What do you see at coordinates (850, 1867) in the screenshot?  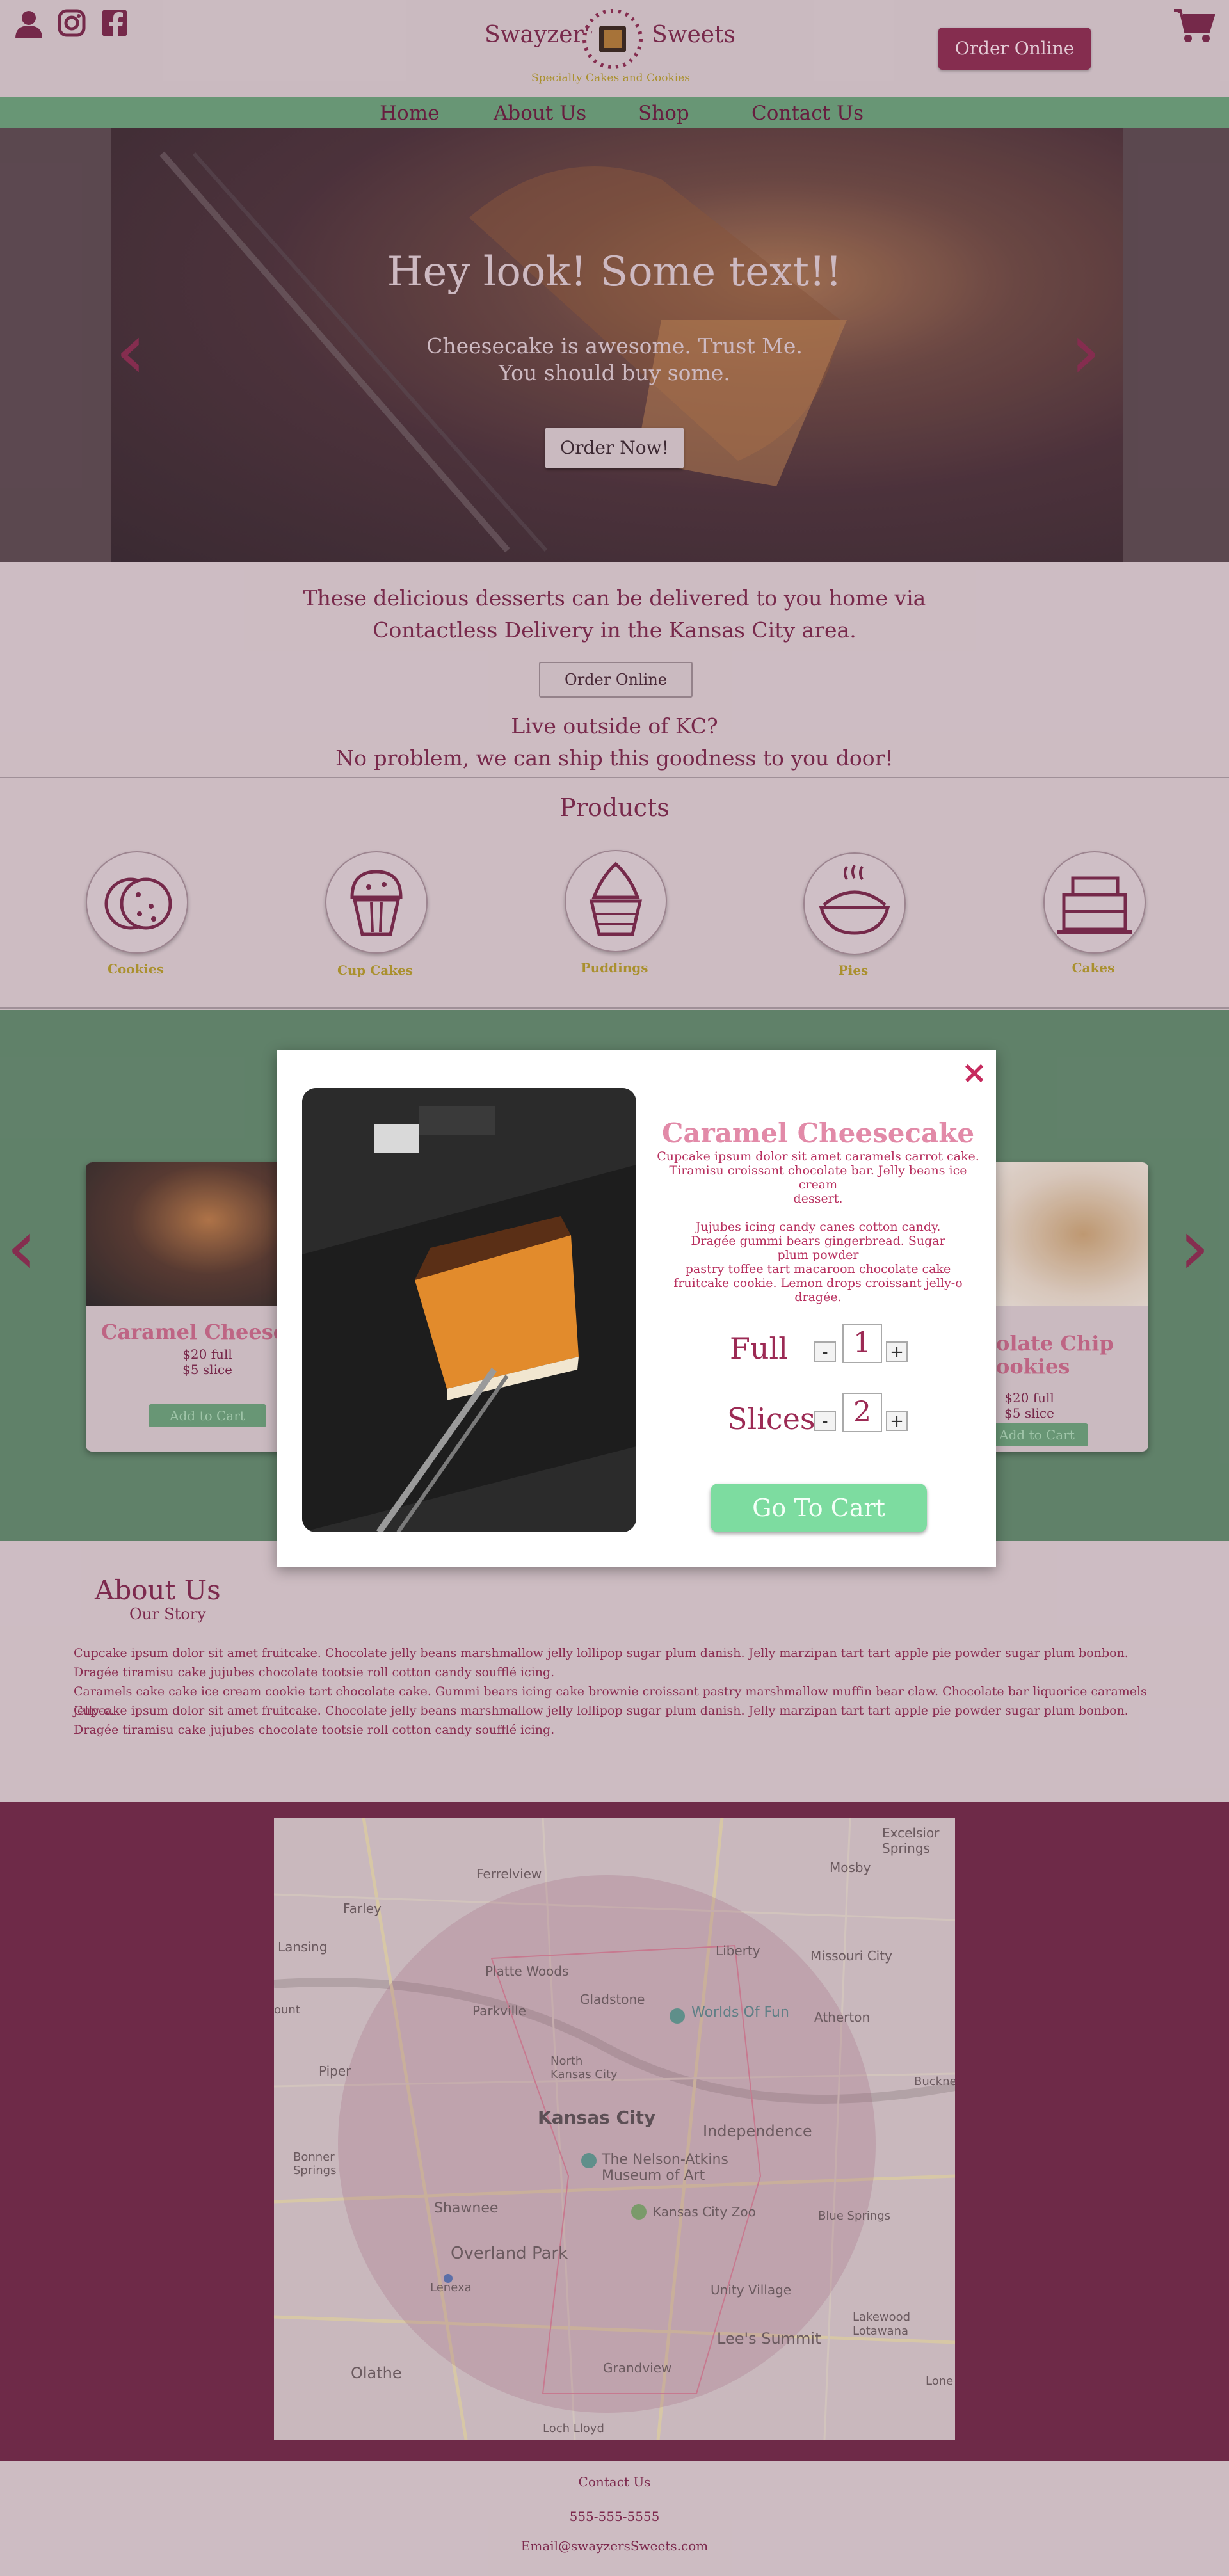 I see `map-label: Mosby` at bounding box center [850, 1867].